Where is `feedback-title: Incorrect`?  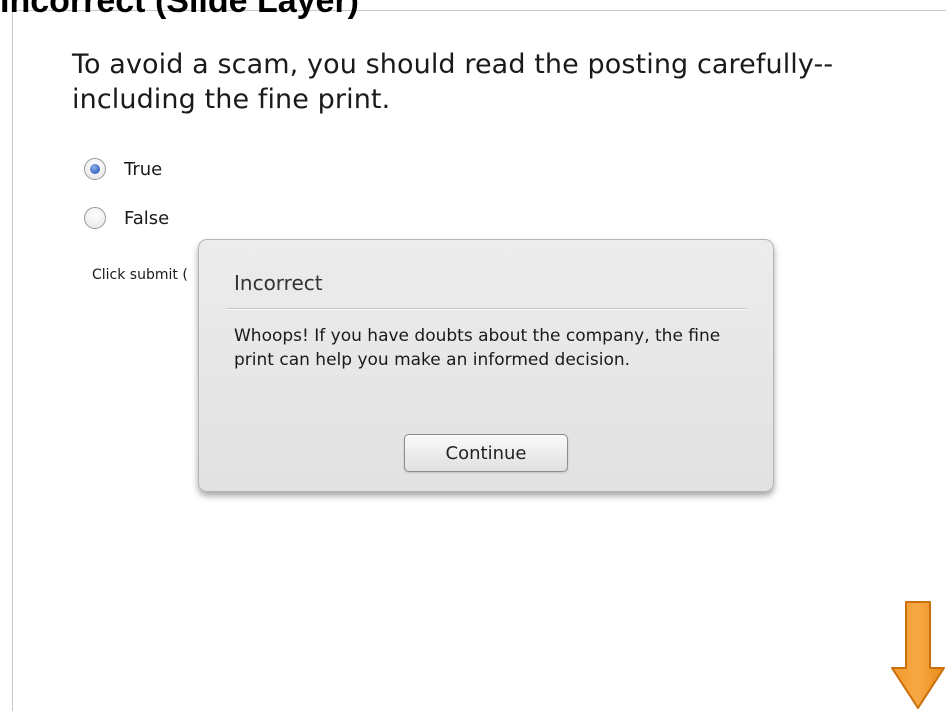
feedback-title: Incorrect is located at coordinates (278, 283).